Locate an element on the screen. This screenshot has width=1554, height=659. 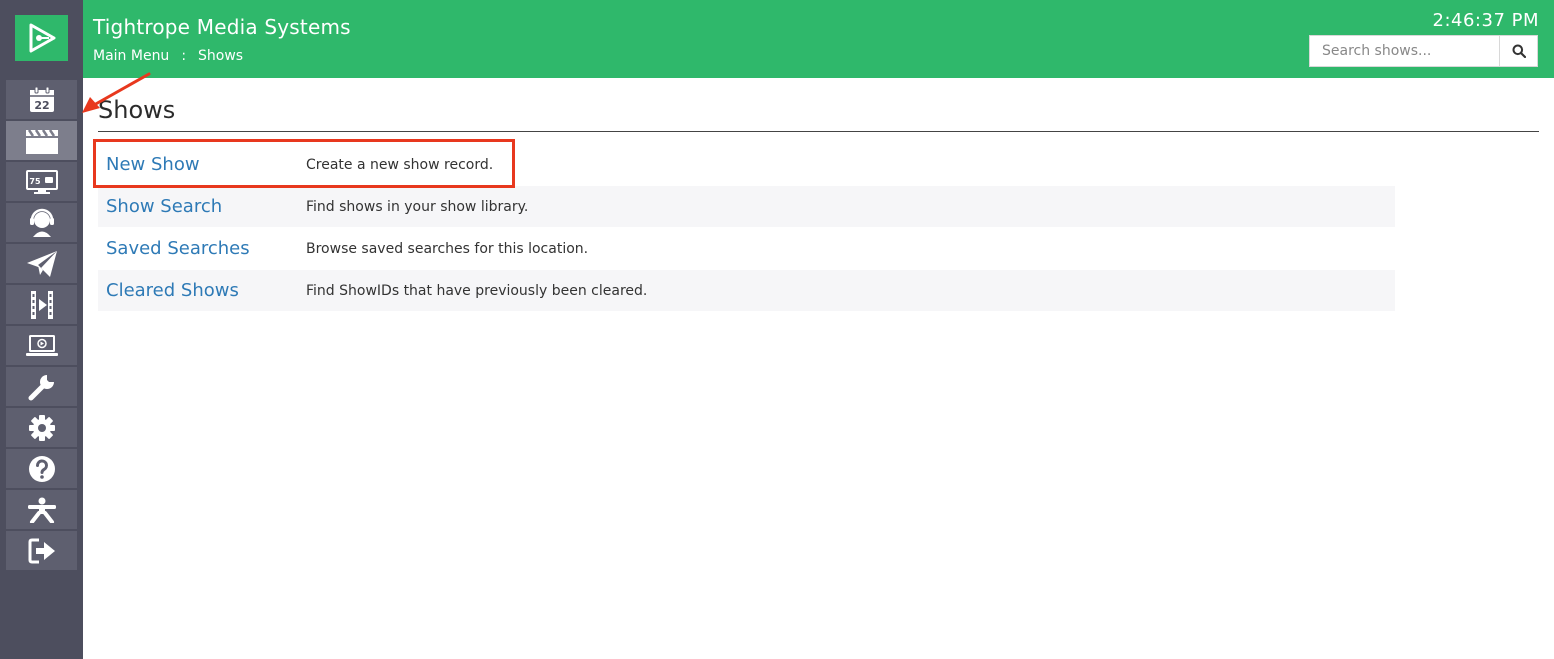
sidebar-nav: 22 75 is located at coordinates (41, 326).